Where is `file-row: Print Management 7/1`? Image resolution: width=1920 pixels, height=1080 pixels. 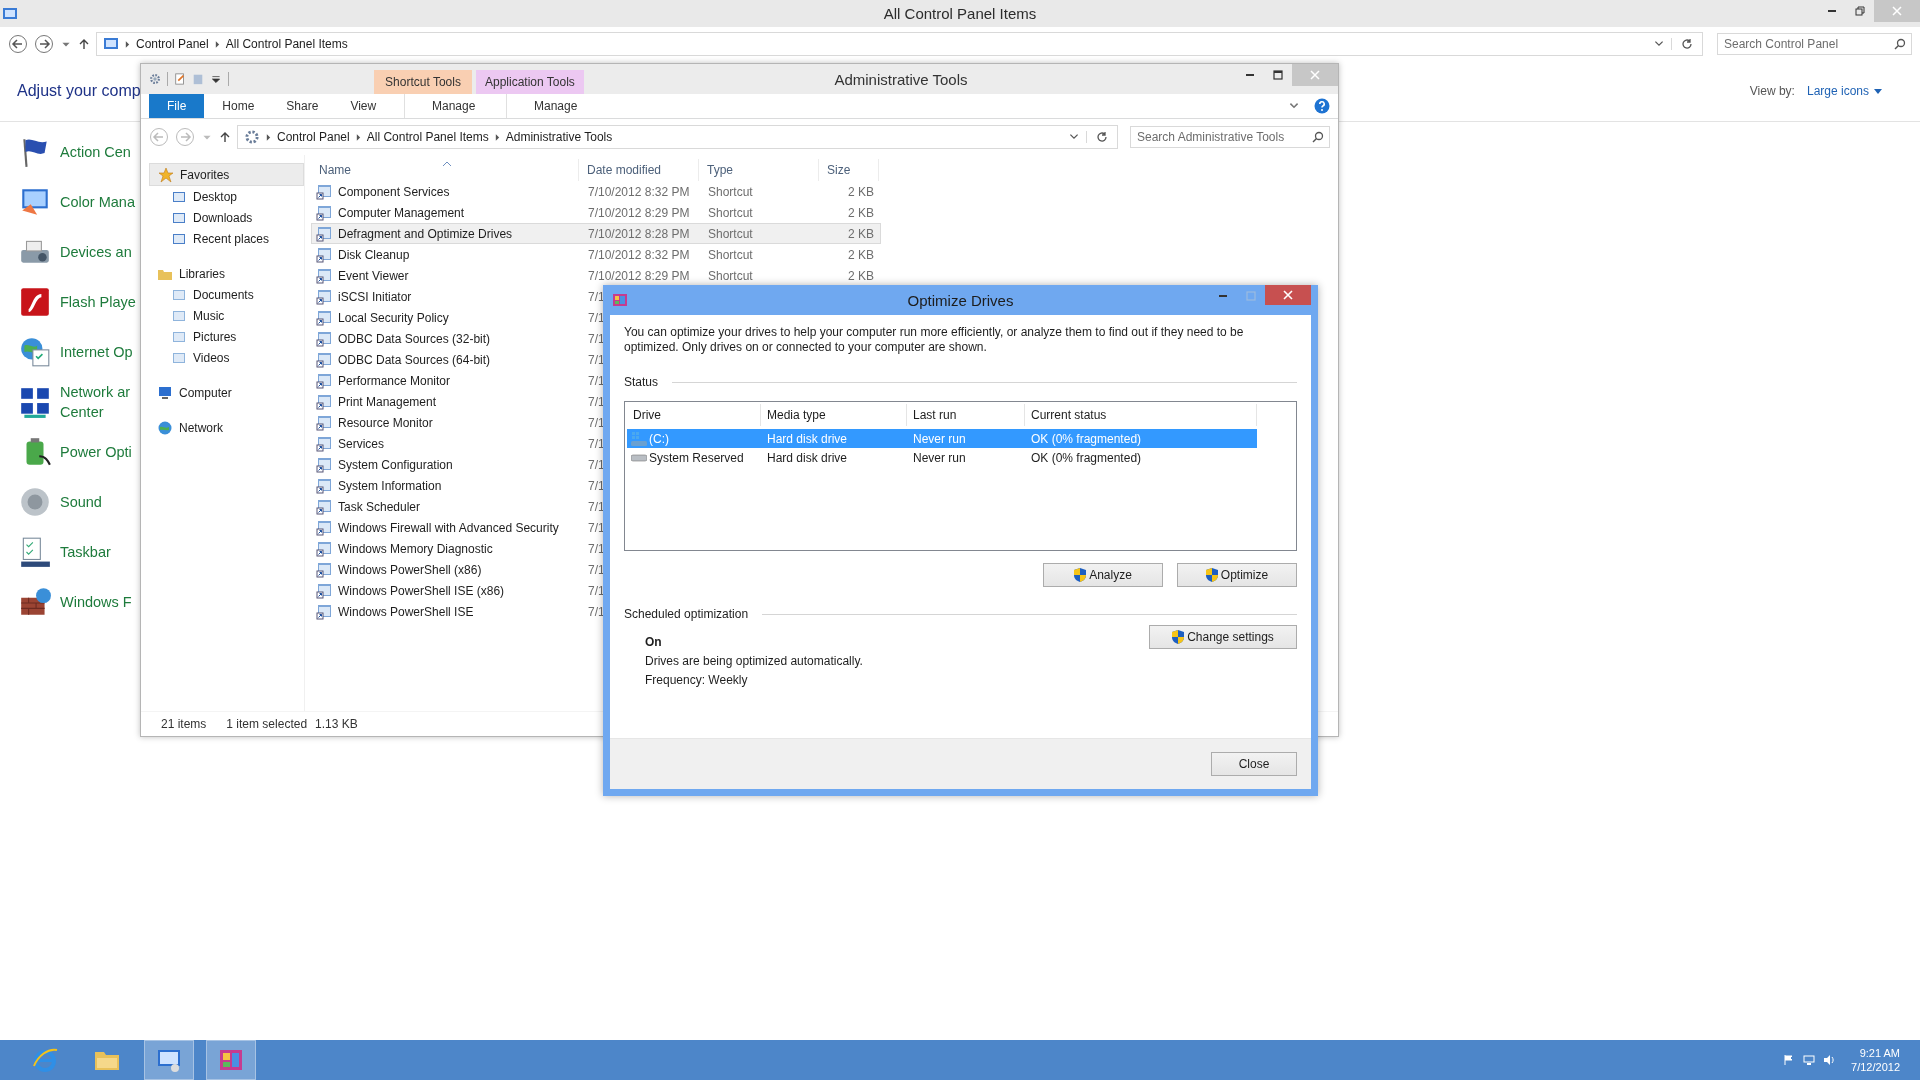 file-row: Print Management 7/1 is located at coordinates (458, 401).